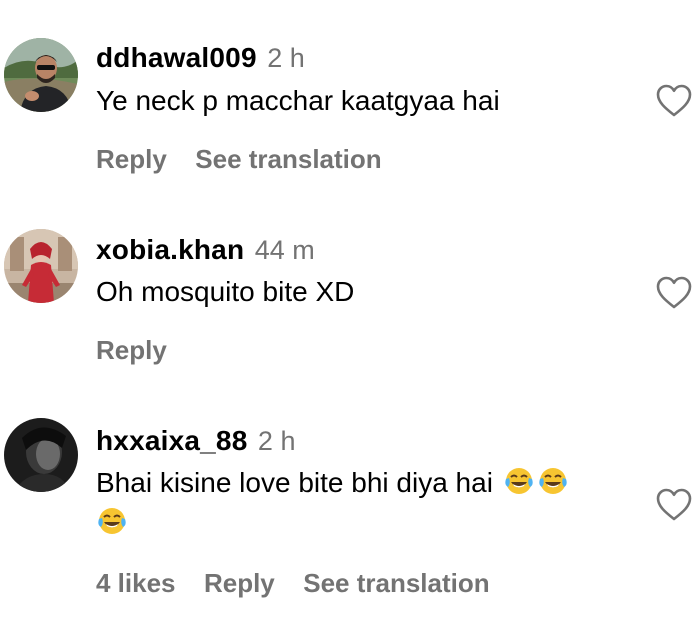 The height and width of the screenshot is (630, 700). Describe the element at coordinates (674, 505) in the screenshot. I see `heart-outline-icon` at that location.